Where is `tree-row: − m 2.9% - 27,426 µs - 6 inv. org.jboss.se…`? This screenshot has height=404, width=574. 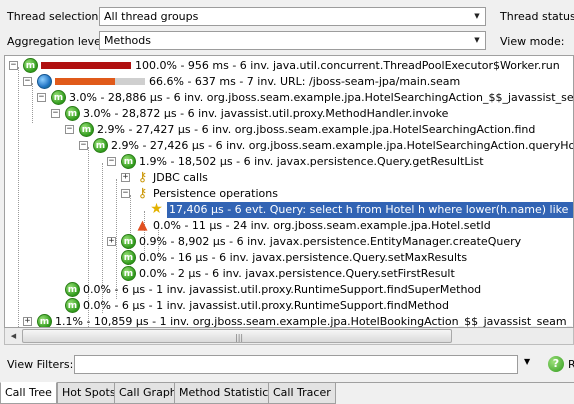
tree-row: − m 2.9% - 27,426 µs - 6 inv. org.jboss.se… is located at coordinates (289, 146).